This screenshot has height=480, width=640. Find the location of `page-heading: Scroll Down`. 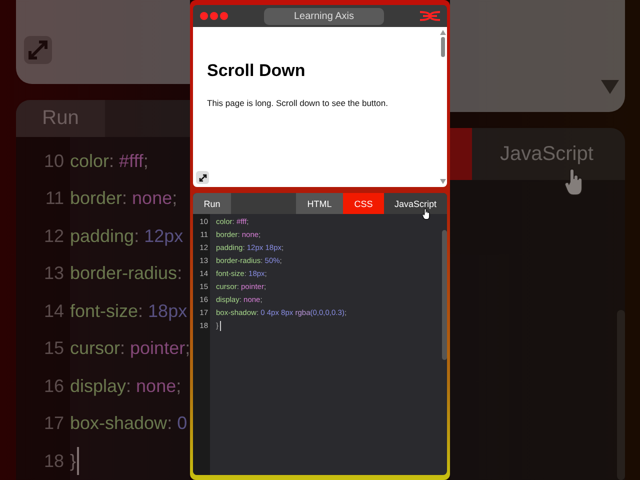

page-heading: Scroll Down is located at coordinates (256, 71).